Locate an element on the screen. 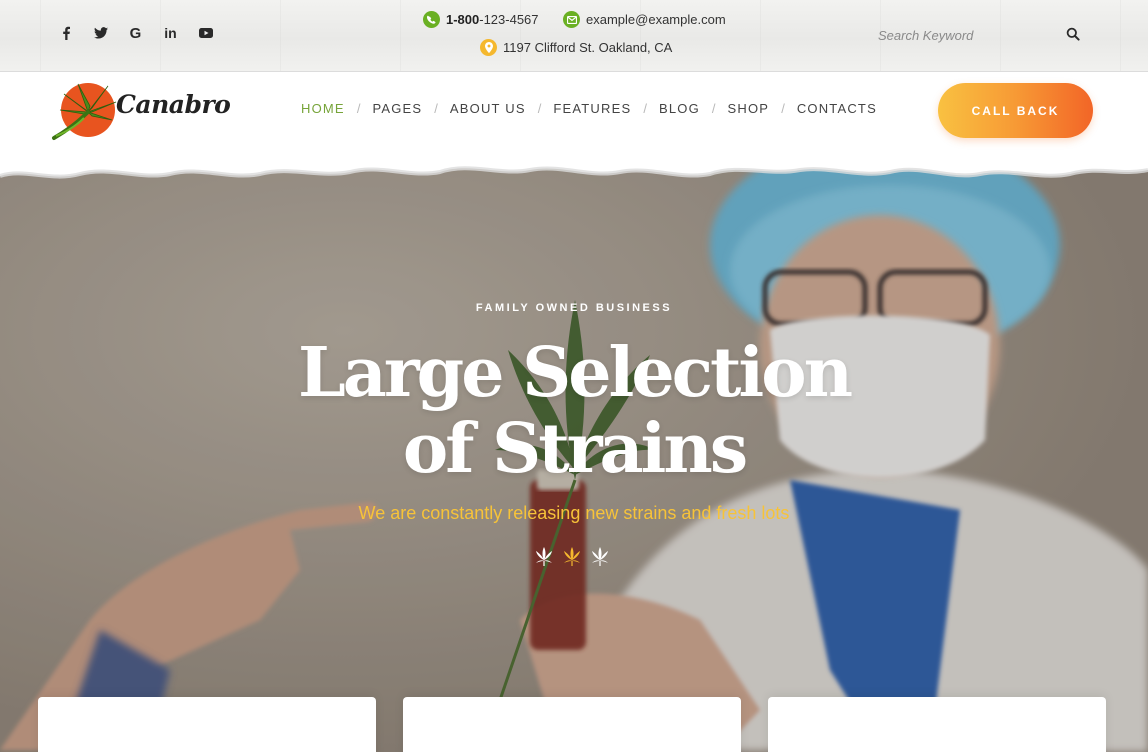 The height and width of the screenshot is (752, 1148). email-address: example@example.com is located at coordinates (656, 19).